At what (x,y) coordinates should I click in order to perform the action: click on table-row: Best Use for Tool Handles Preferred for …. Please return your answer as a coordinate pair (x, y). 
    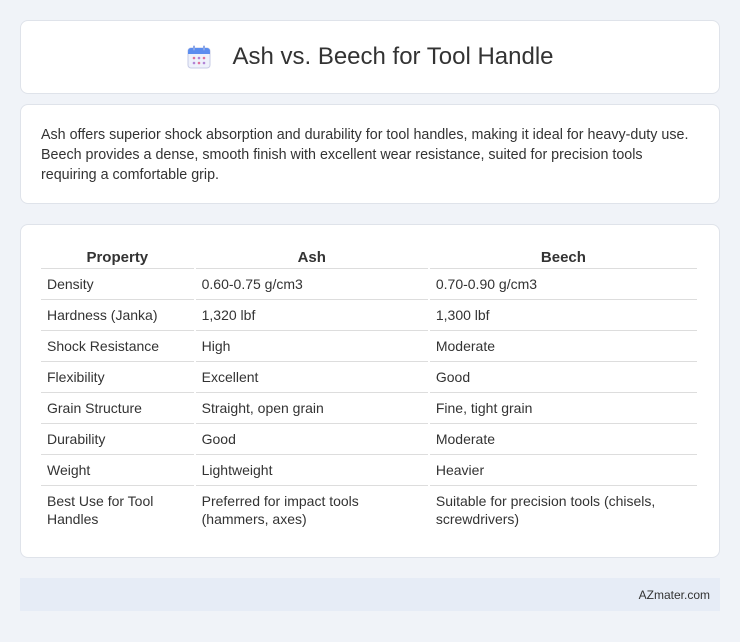
    Looking at the image, I should click on (369, 510).